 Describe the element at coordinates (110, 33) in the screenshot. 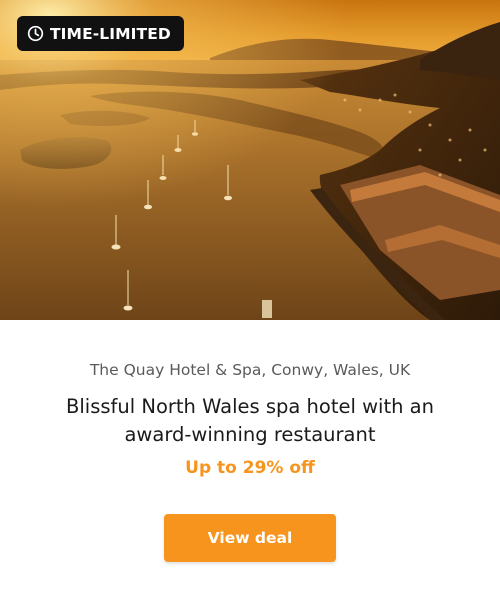

I see `badge-label: TIME-LIMITED` at that location.